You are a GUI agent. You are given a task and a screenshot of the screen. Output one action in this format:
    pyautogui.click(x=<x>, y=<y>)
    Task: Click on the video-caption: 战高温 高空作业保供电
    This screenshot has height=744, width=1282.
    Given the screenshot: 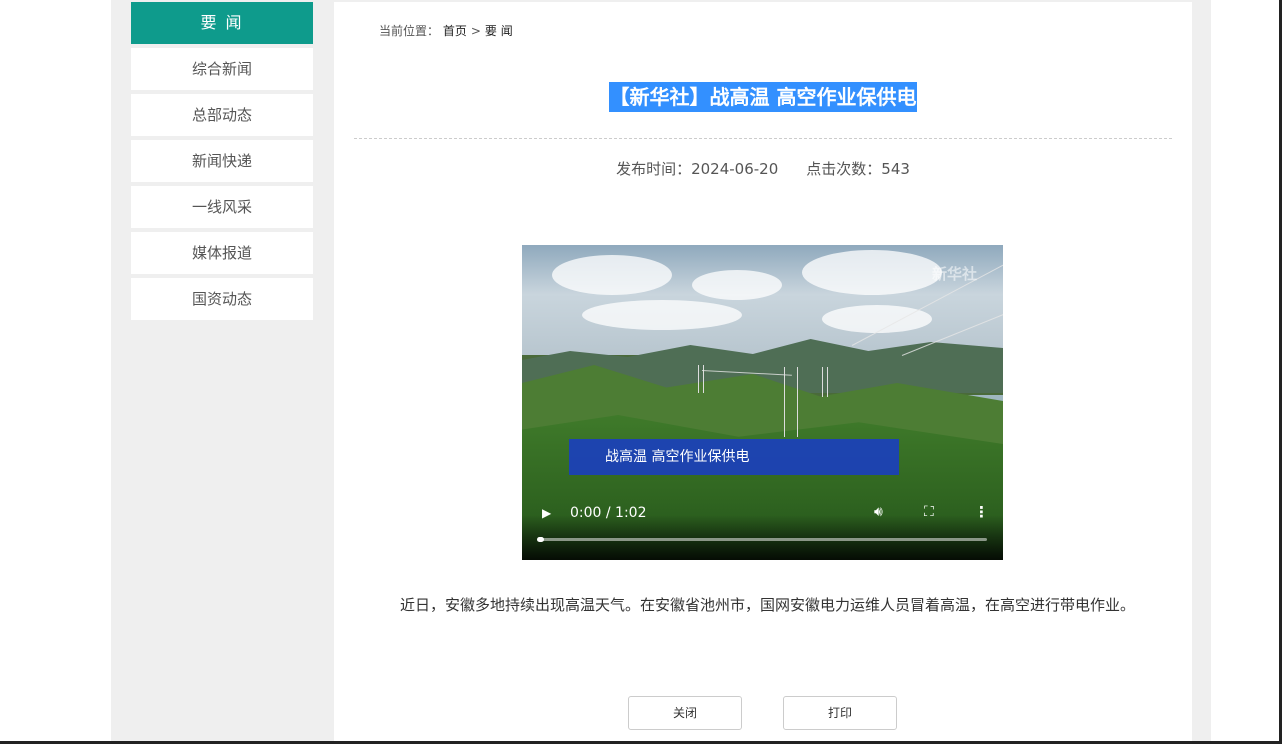 What is the action you would take?
    pyautogui.click(x=734, y=457)
    